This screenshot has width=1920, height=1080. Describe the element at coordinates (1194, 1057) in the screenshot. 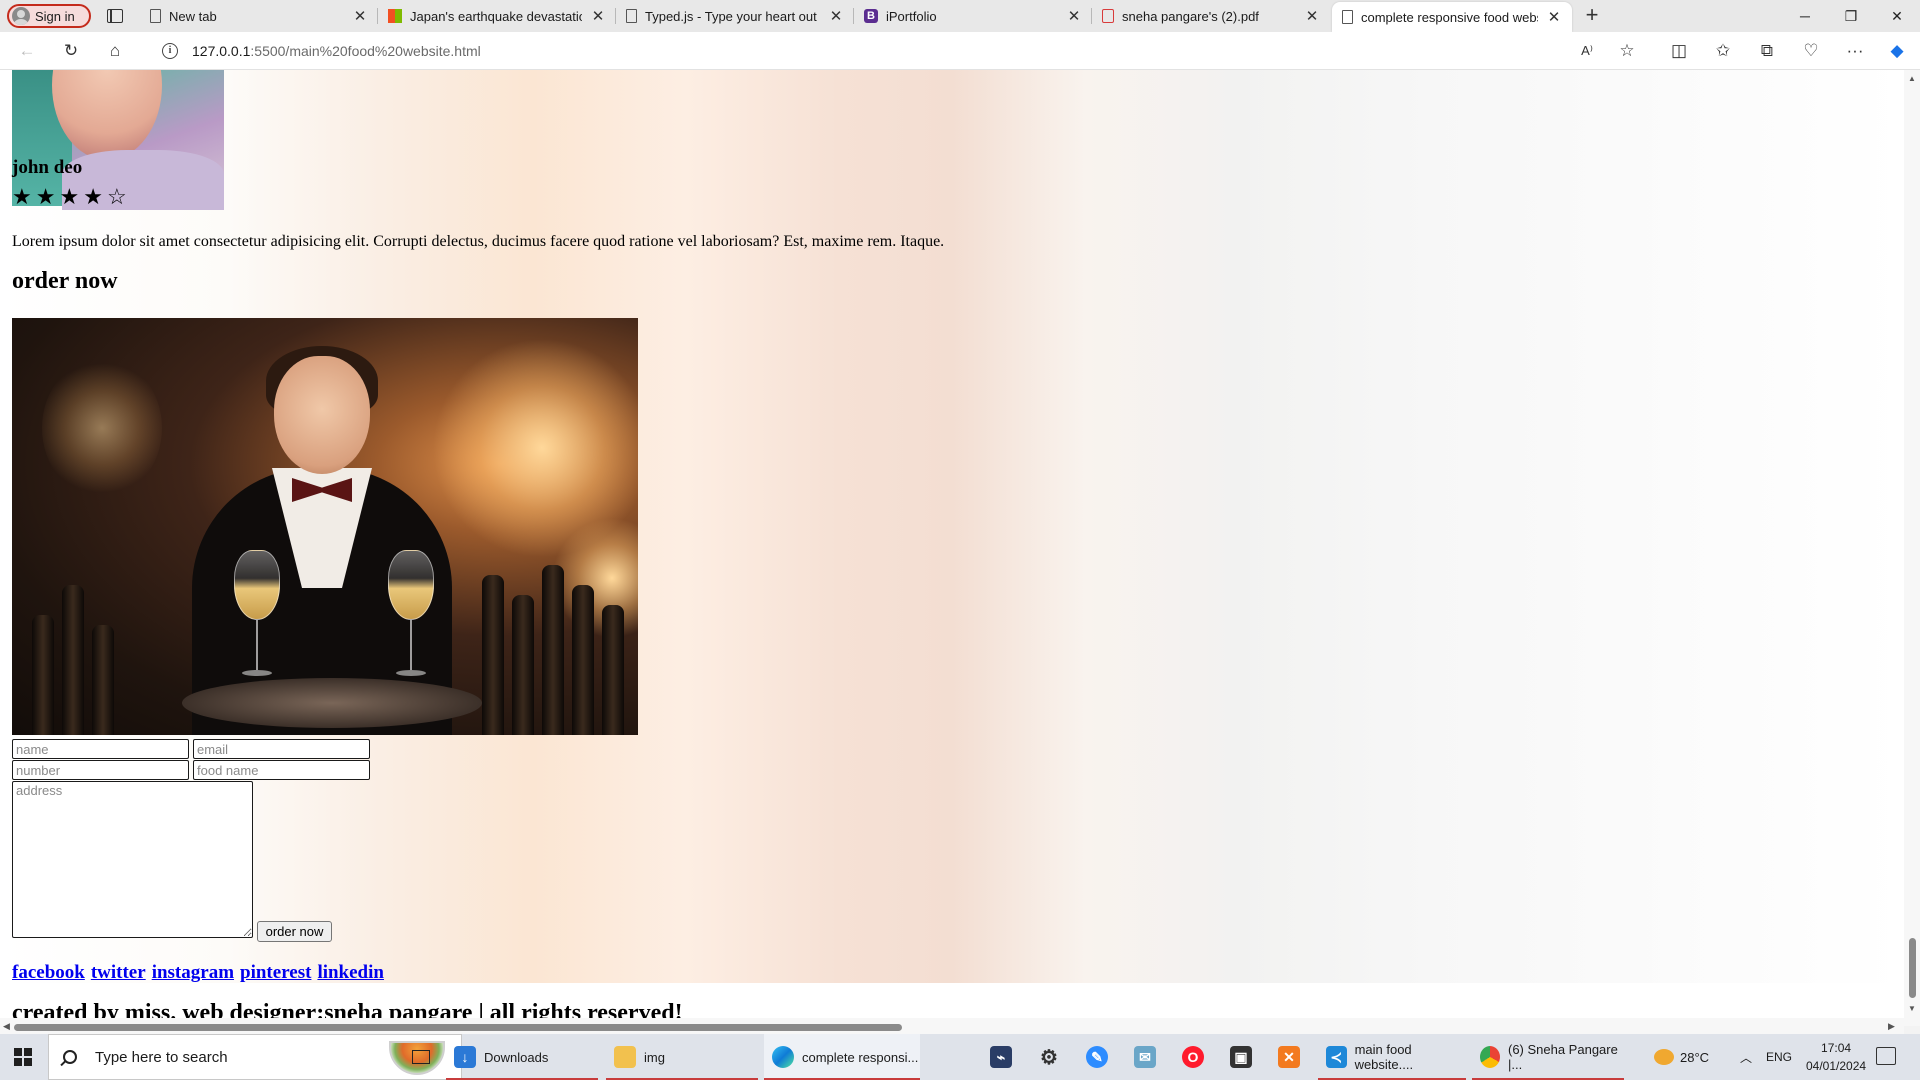

I see `opera-icon: O` at that location.